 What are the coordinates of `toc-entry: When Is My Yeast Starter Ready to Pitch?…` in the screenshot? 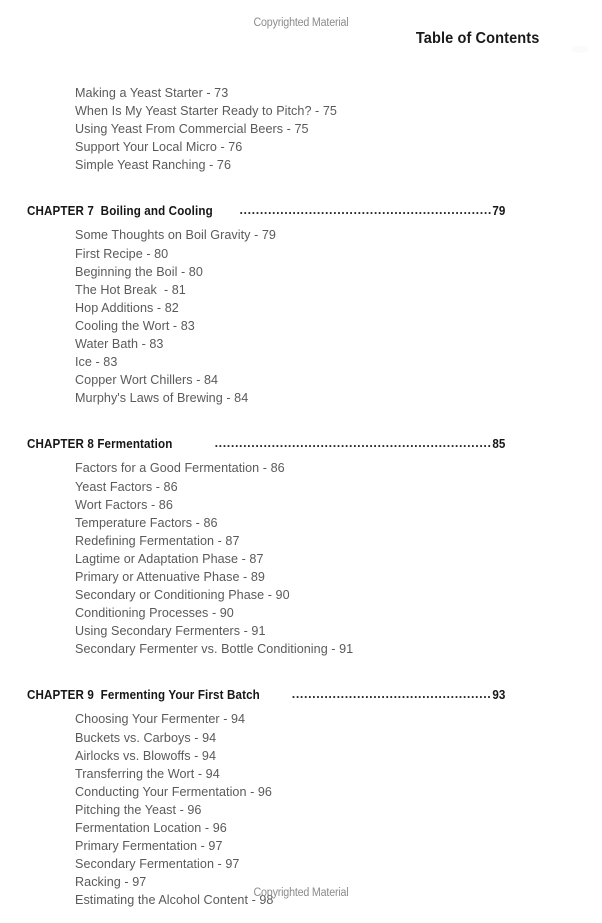 It's located at (338, 111).